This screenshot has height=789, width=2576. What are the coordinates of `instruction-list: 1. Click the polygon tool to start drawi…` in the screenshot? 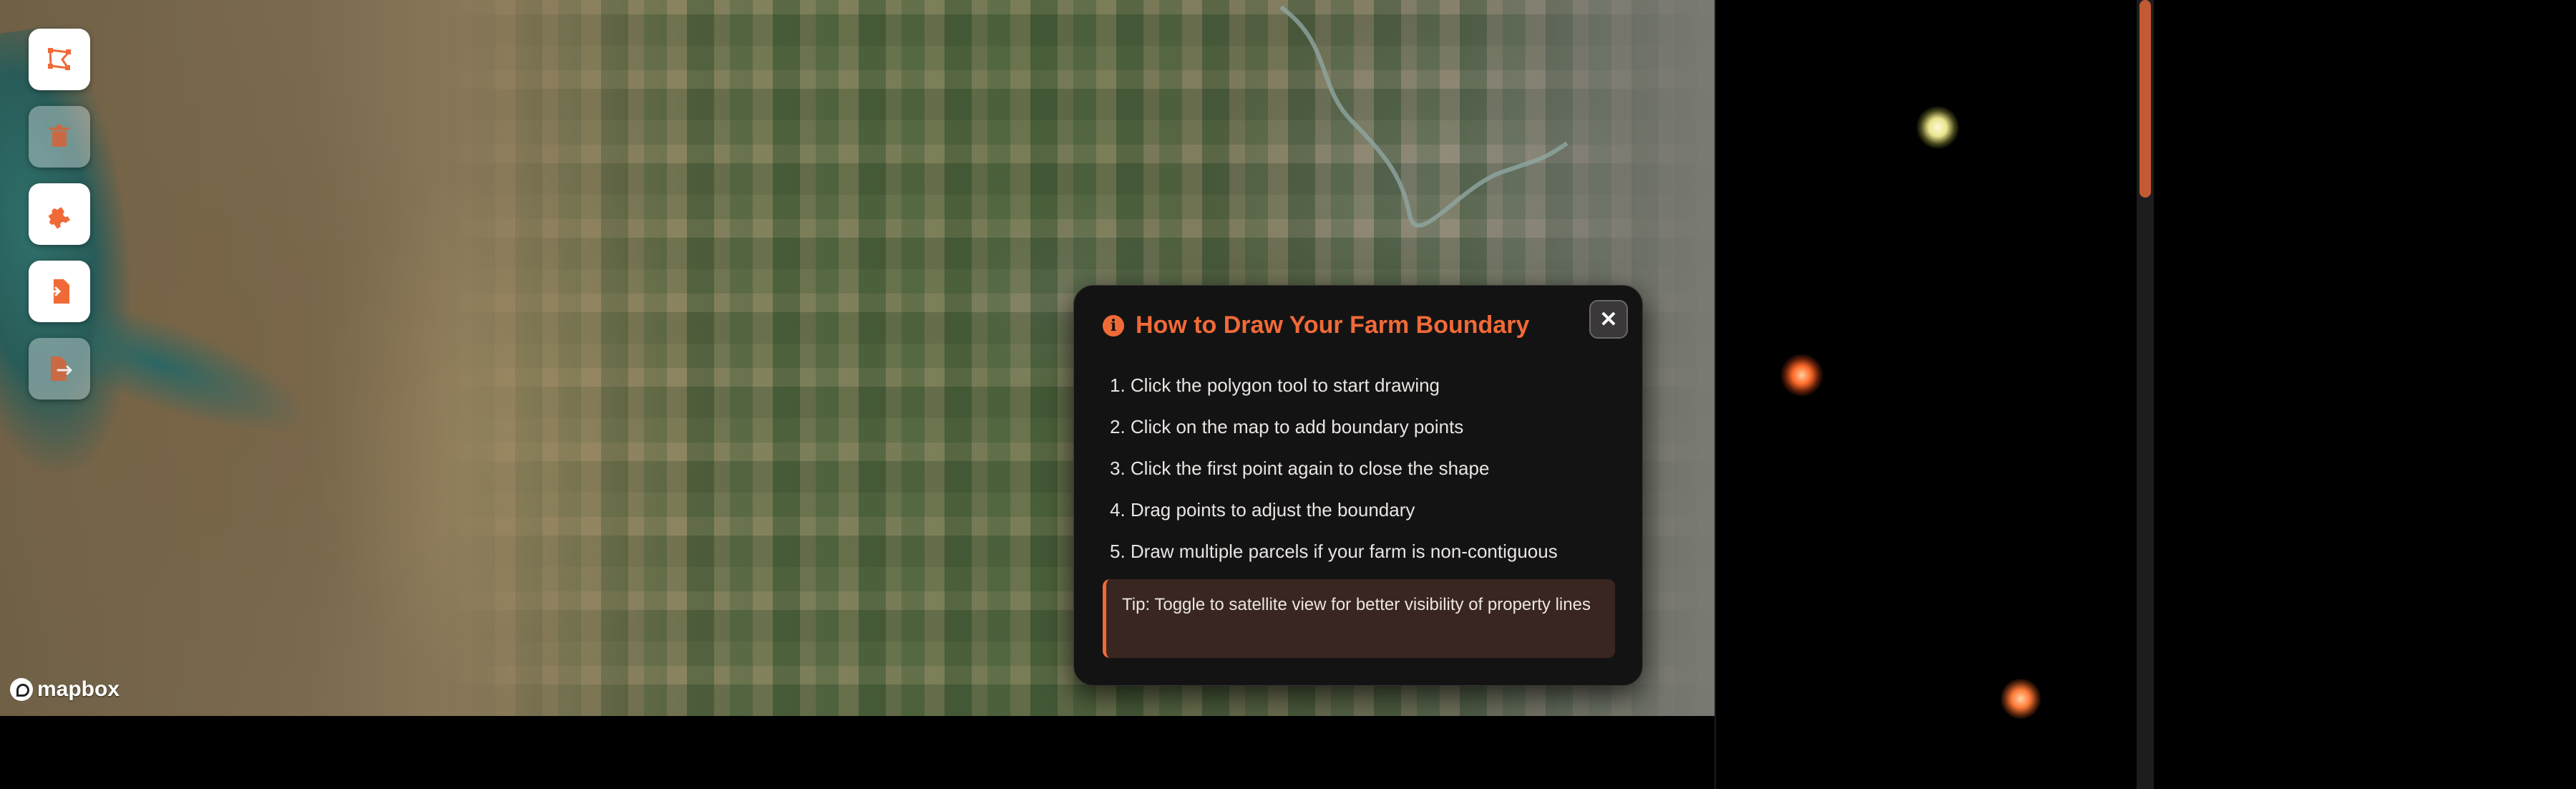 It's located at (1334, 468).